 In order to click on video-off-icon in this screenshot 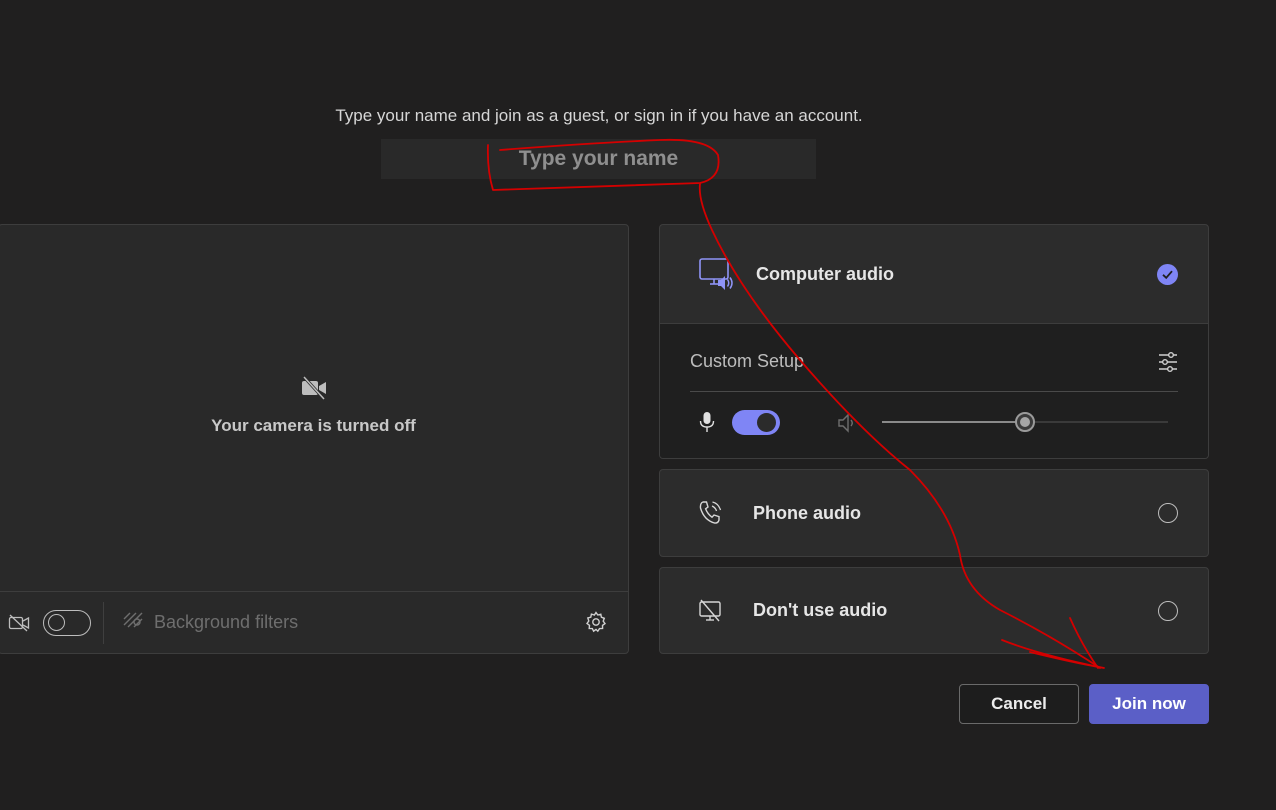, I will do `click(314, 390)`.